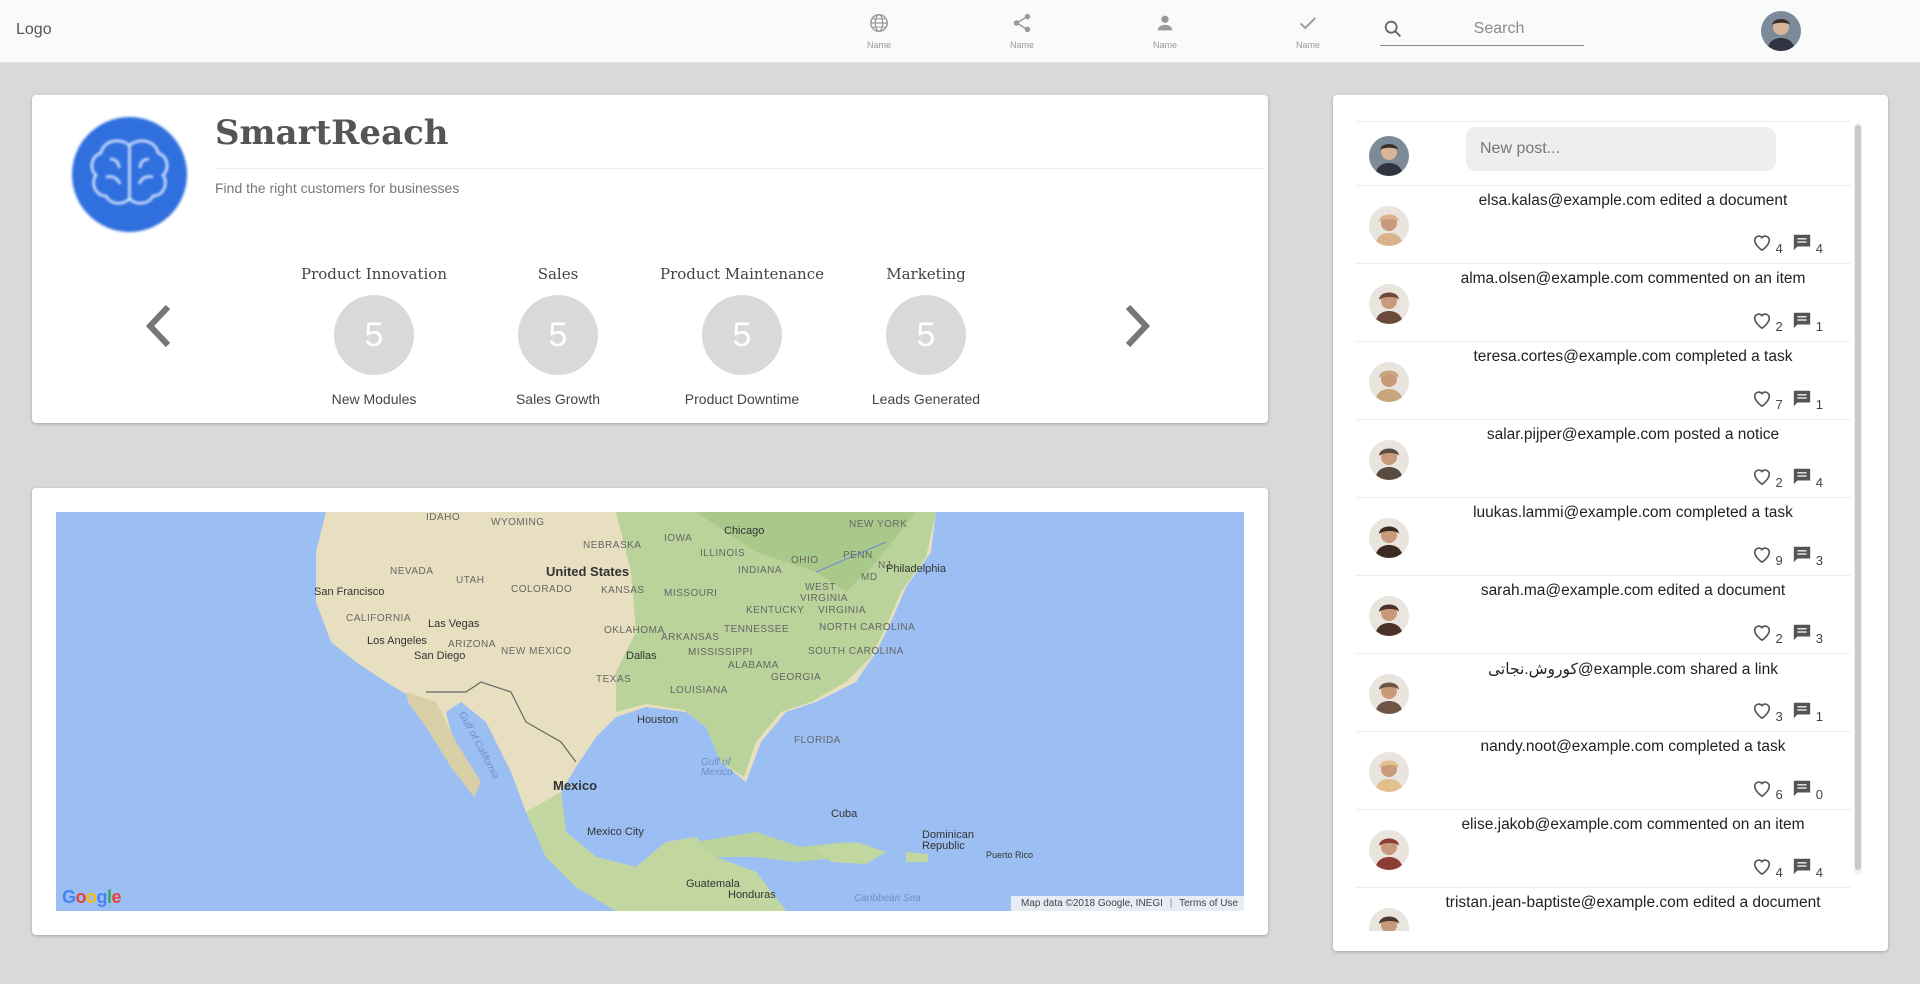 This screenshot has height=984, width=1920. Describe the element at coordinates (742, 399) in the screenshot. I see `kpi-label: Product Downtime` at that location.